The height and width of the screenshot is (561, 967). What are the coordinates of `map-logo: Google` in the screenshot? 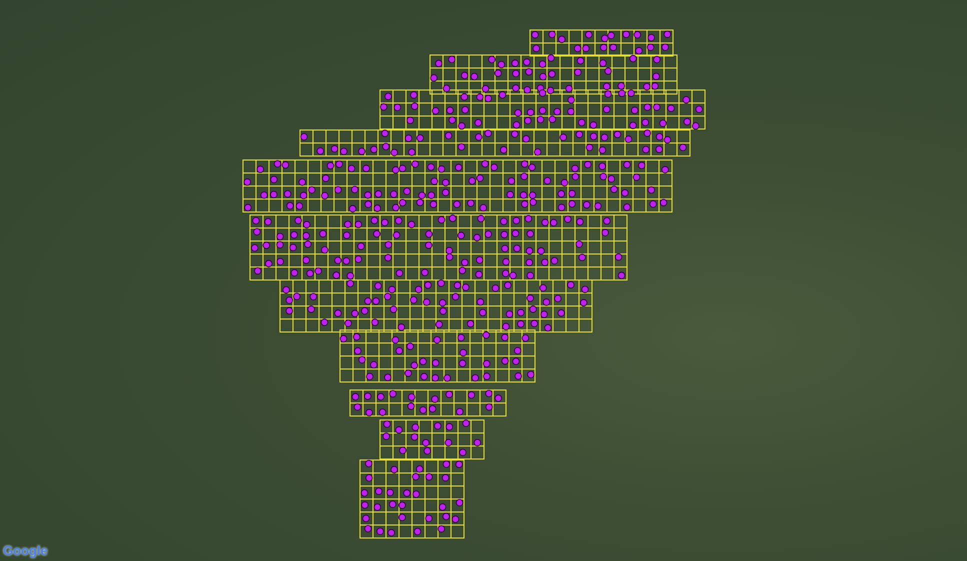 It's located at (25, 550).